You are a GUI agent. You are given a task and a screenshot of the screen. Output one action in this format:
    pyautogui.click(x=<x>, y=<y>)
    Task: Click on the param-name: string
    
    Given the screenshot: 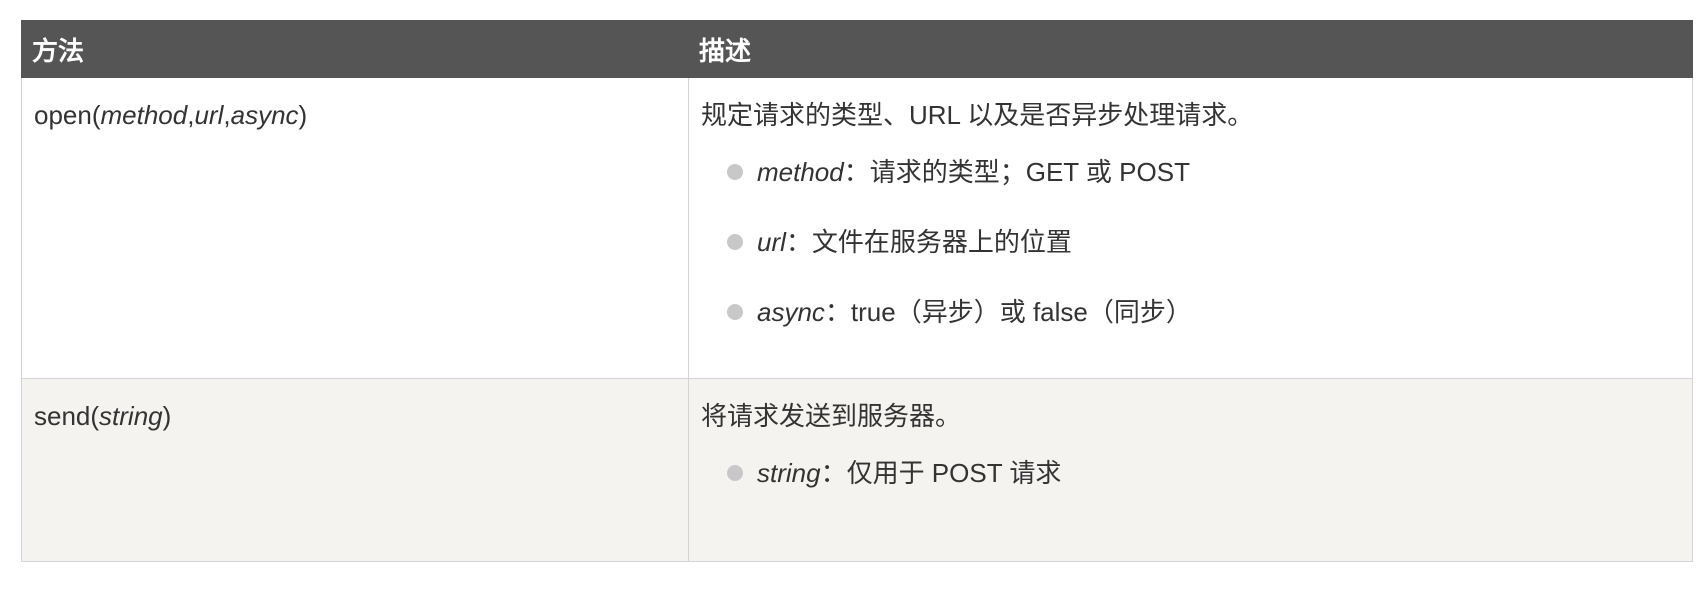 What is the action you would take?
    pyautogui.click(x=789, y=473)
    